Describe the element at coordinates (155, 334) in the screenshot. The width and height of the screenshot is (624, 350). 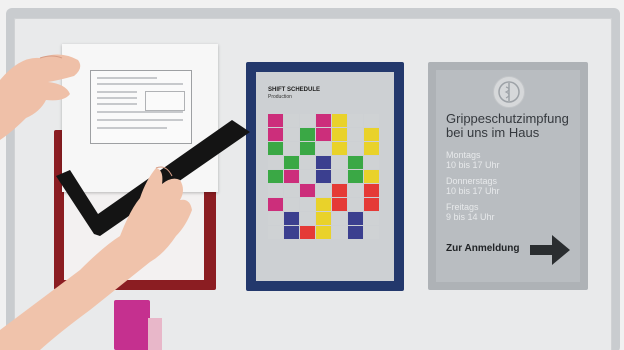
I see `pink-object` at that location.